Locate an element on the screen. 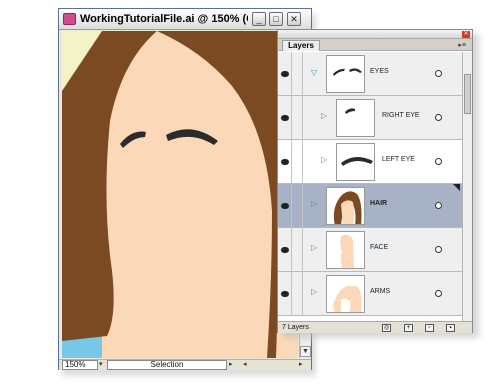 The width and height of the screenshot is (500, 387). layer-count: 7 Layers is located at coordinates (295, 327).